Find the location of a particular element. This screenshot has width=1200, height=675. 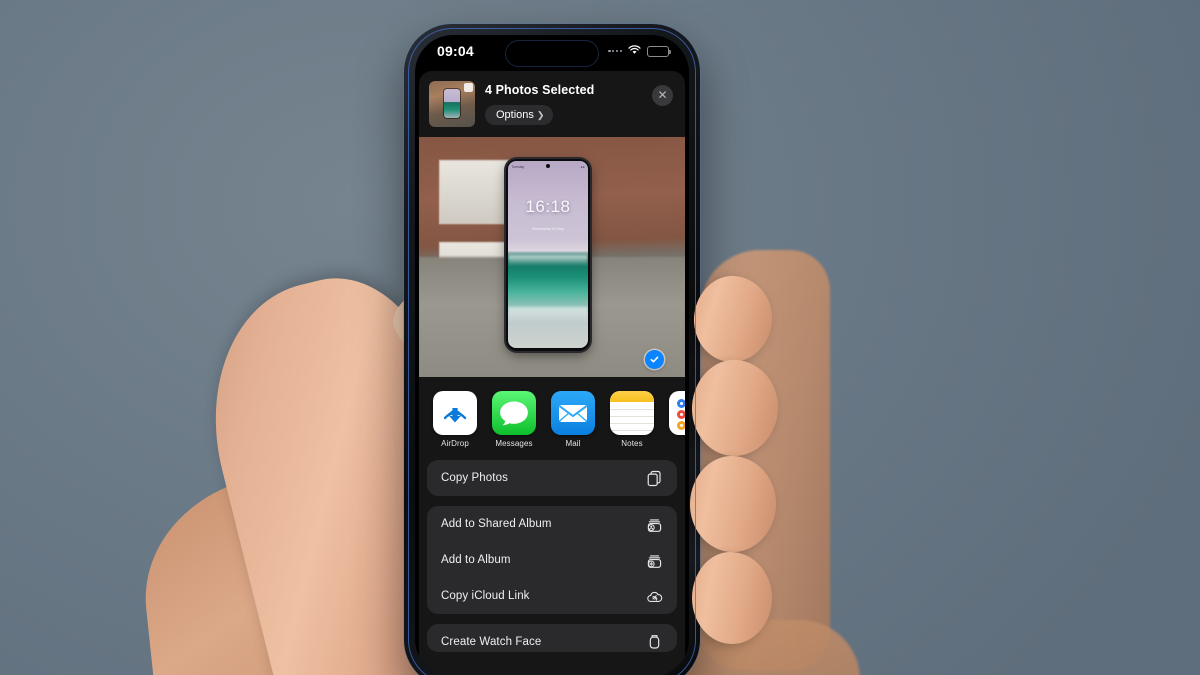

photo-inner-statusbar-left: Tuesday is located at coordinates (518, 166).